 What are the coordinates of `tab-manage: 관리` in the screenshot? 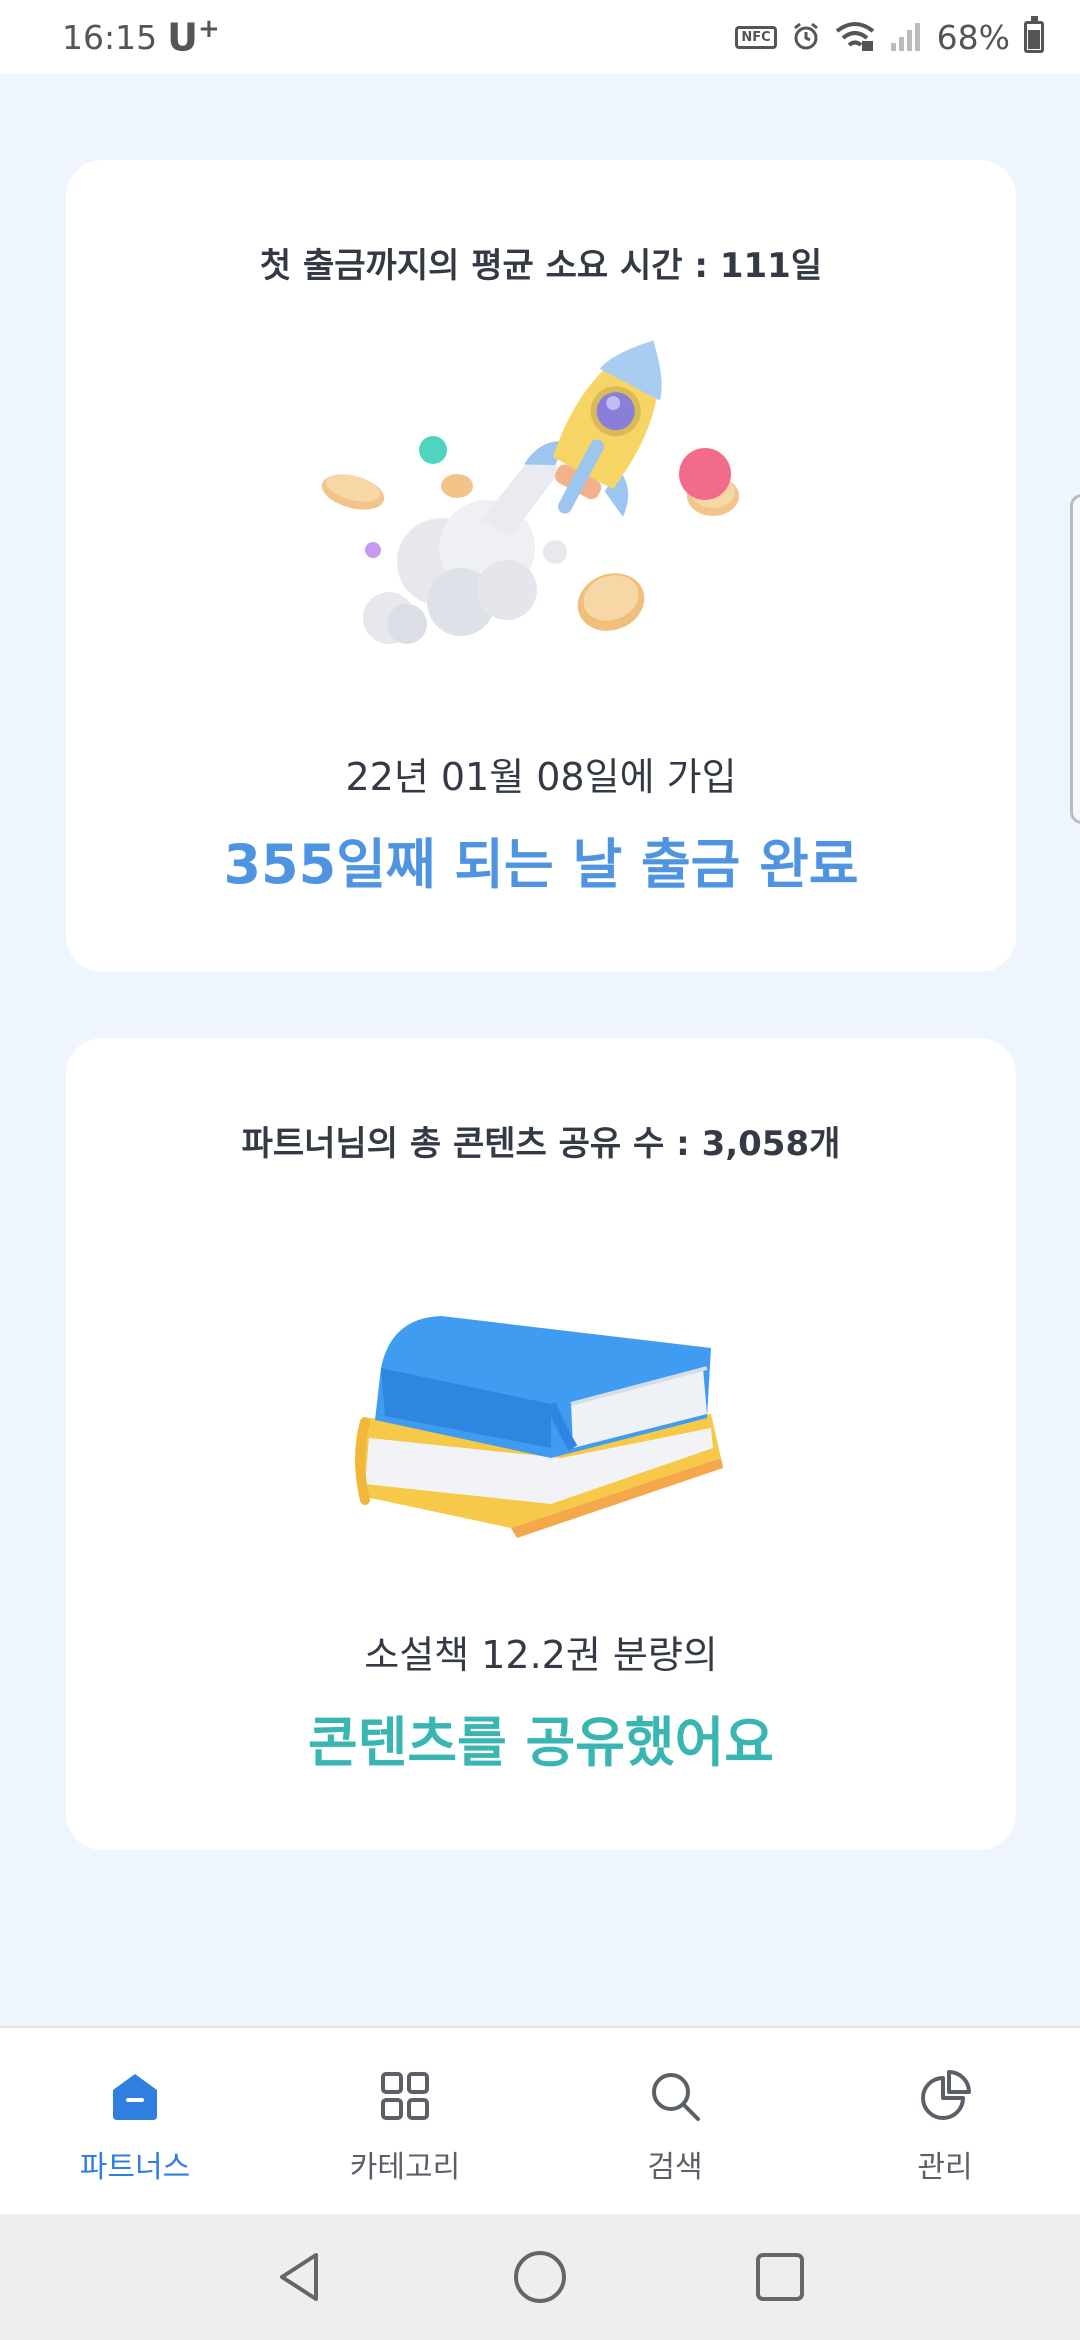 It's located at (945, 2121).